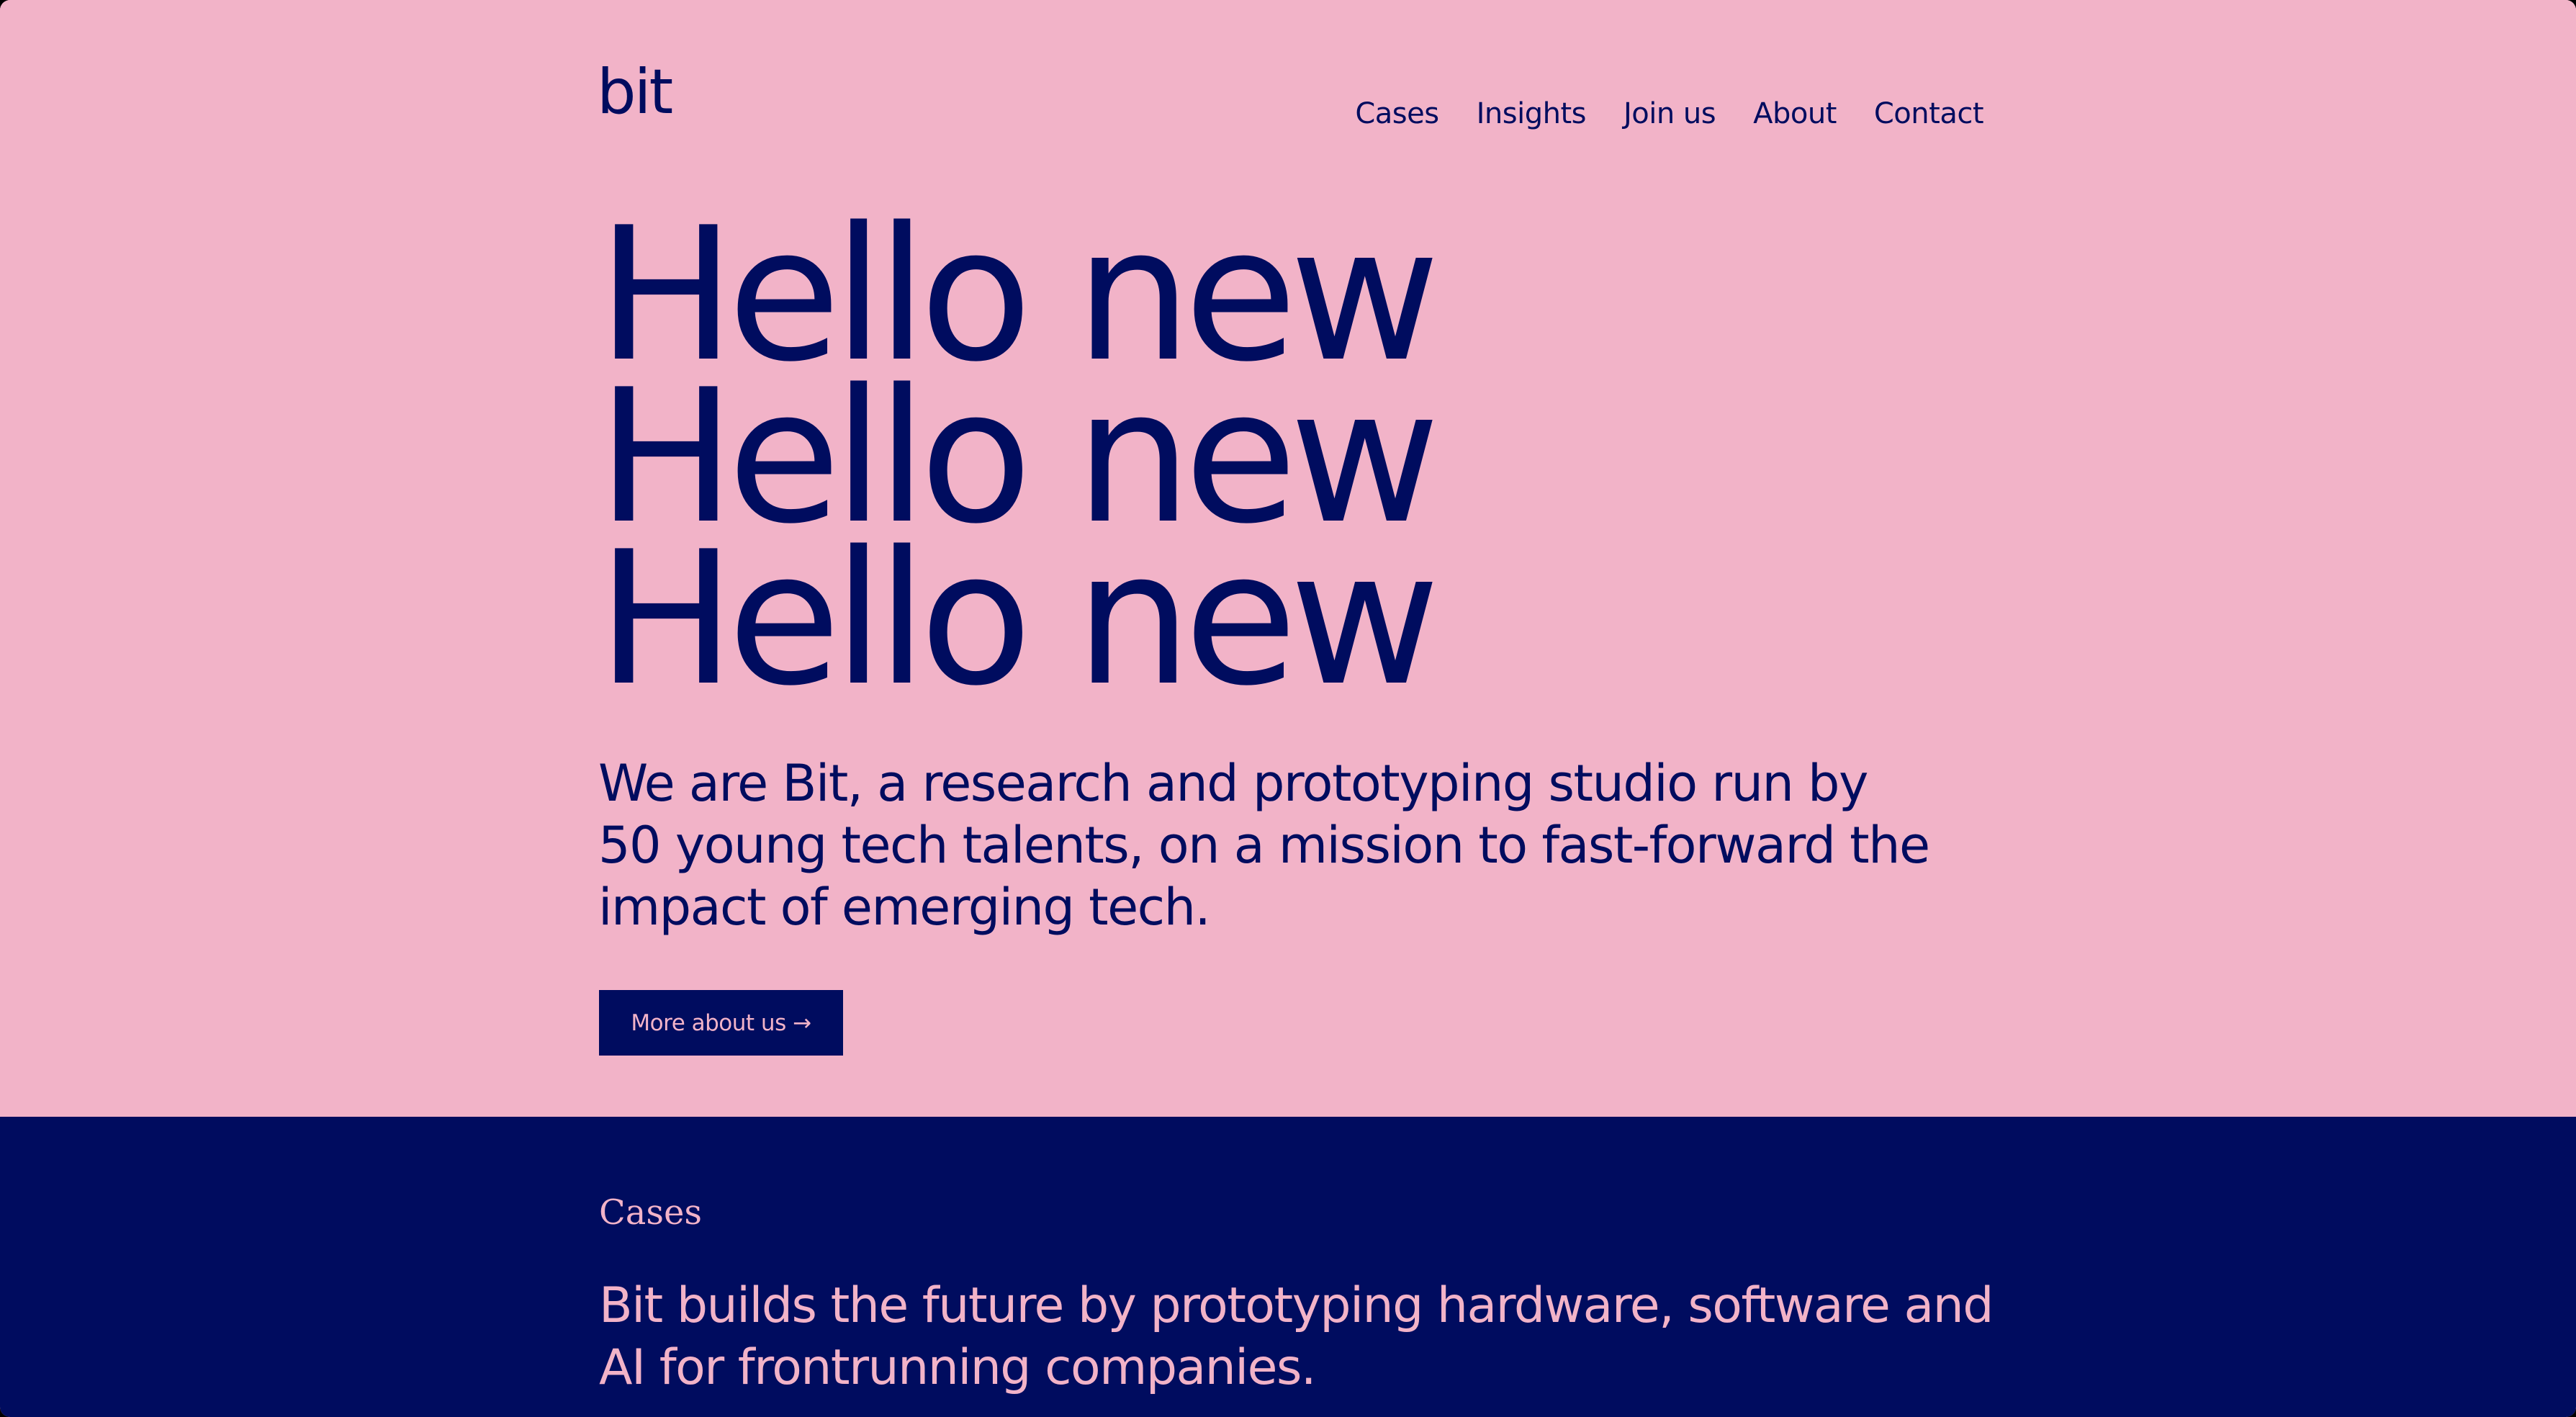  I want to click on hero-headline: Hello new Hello new Hello new, so click(1018, 465).